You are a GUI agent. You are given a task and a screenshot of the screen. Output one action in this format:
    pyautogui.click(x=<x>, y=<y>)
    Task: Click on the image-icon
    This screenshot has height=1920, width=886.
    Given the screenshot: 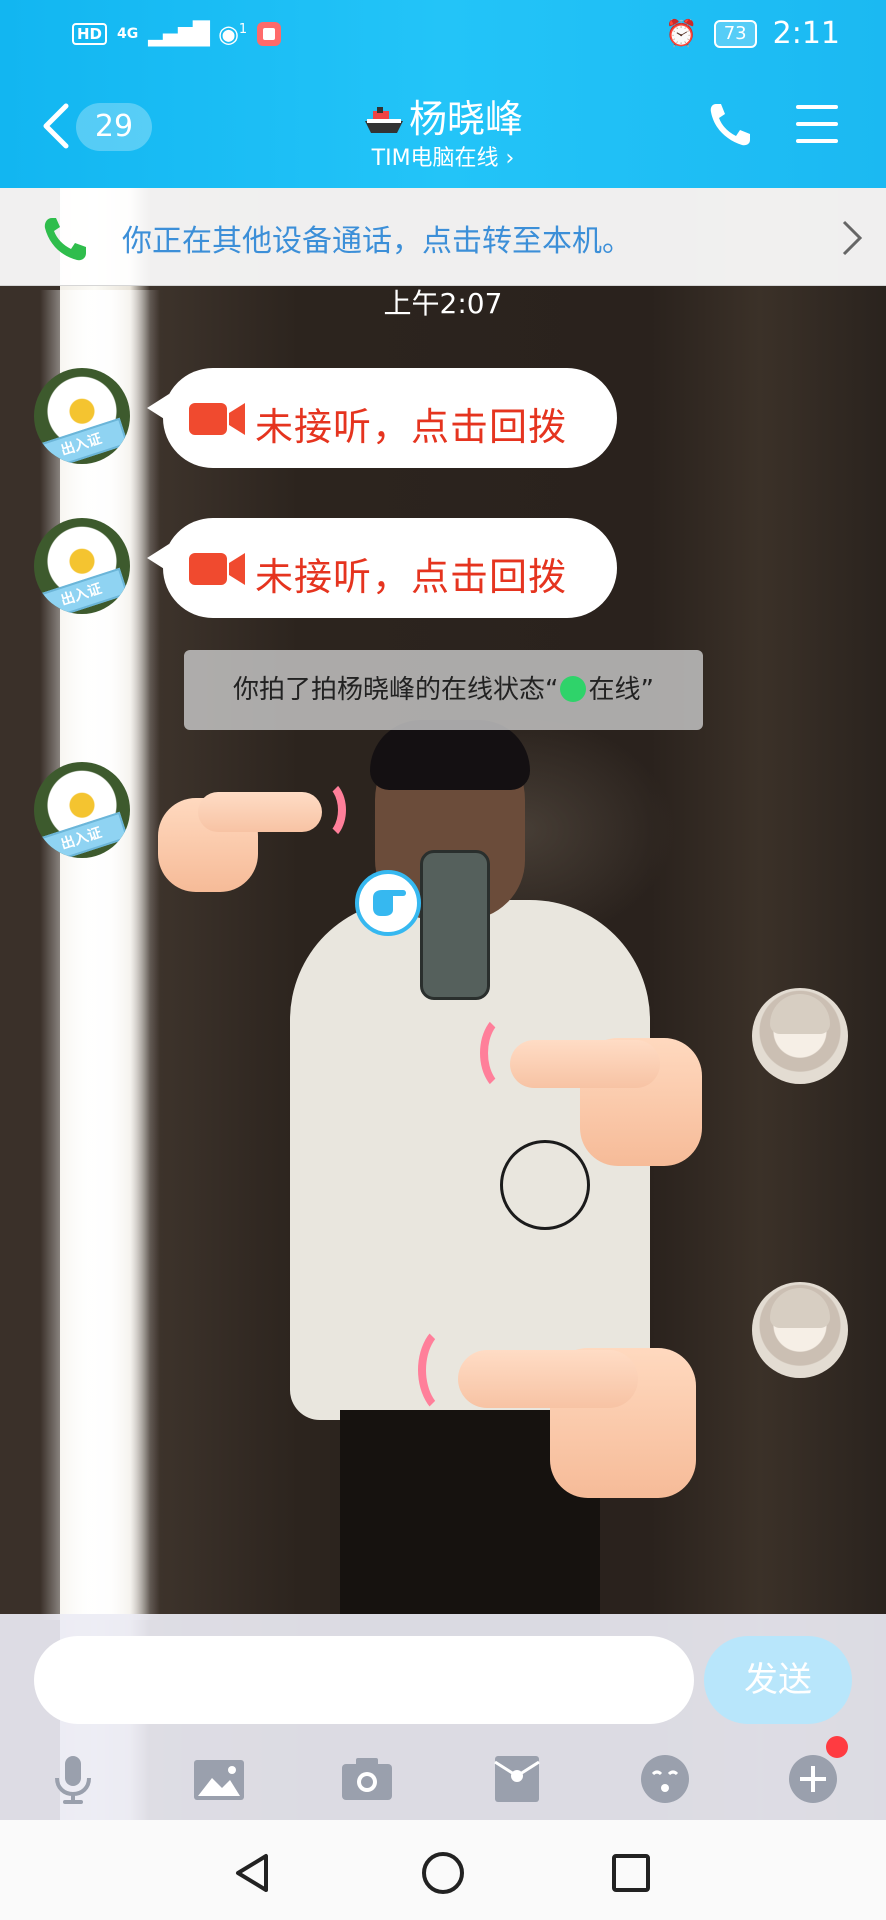 What is the action you would take?
    pyautogui.click(x=219, y=1780)
    